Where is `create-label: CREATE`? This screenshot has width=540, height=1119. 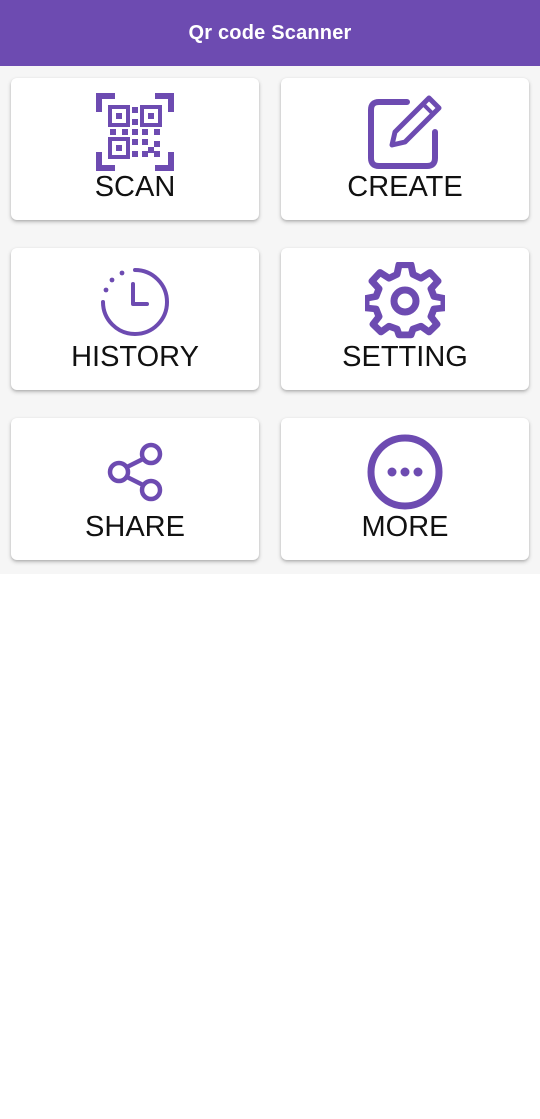 create-label: CREATE is located at coordinates (405, 187).